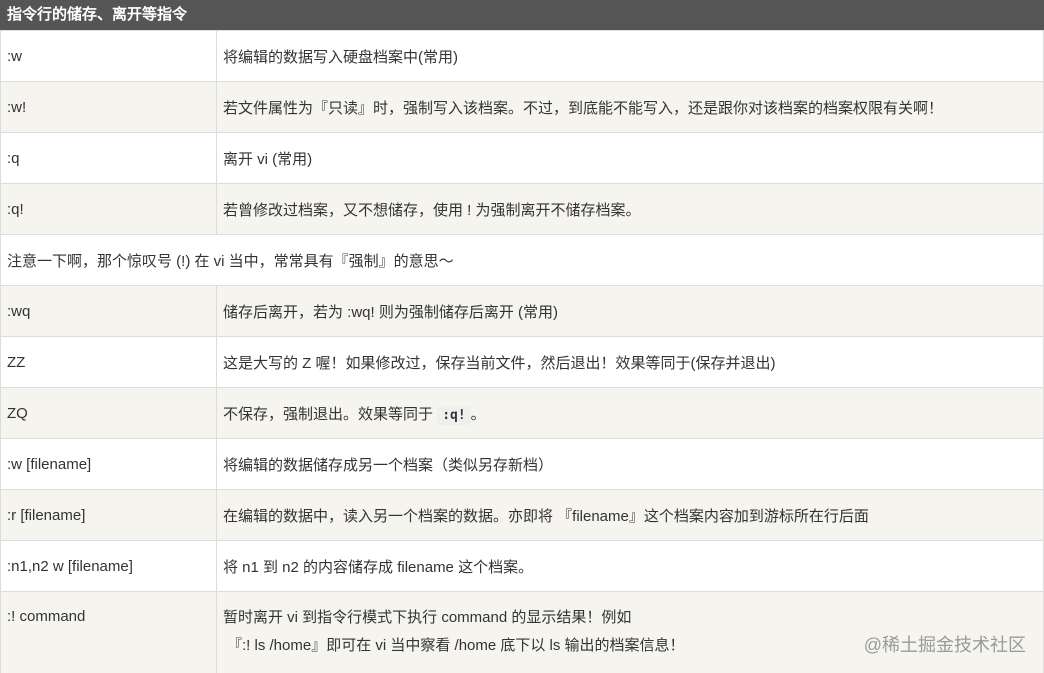 The height and width of the screenshot is (673, 1044). I want to click on command-cell: :q, so click(108, 158).